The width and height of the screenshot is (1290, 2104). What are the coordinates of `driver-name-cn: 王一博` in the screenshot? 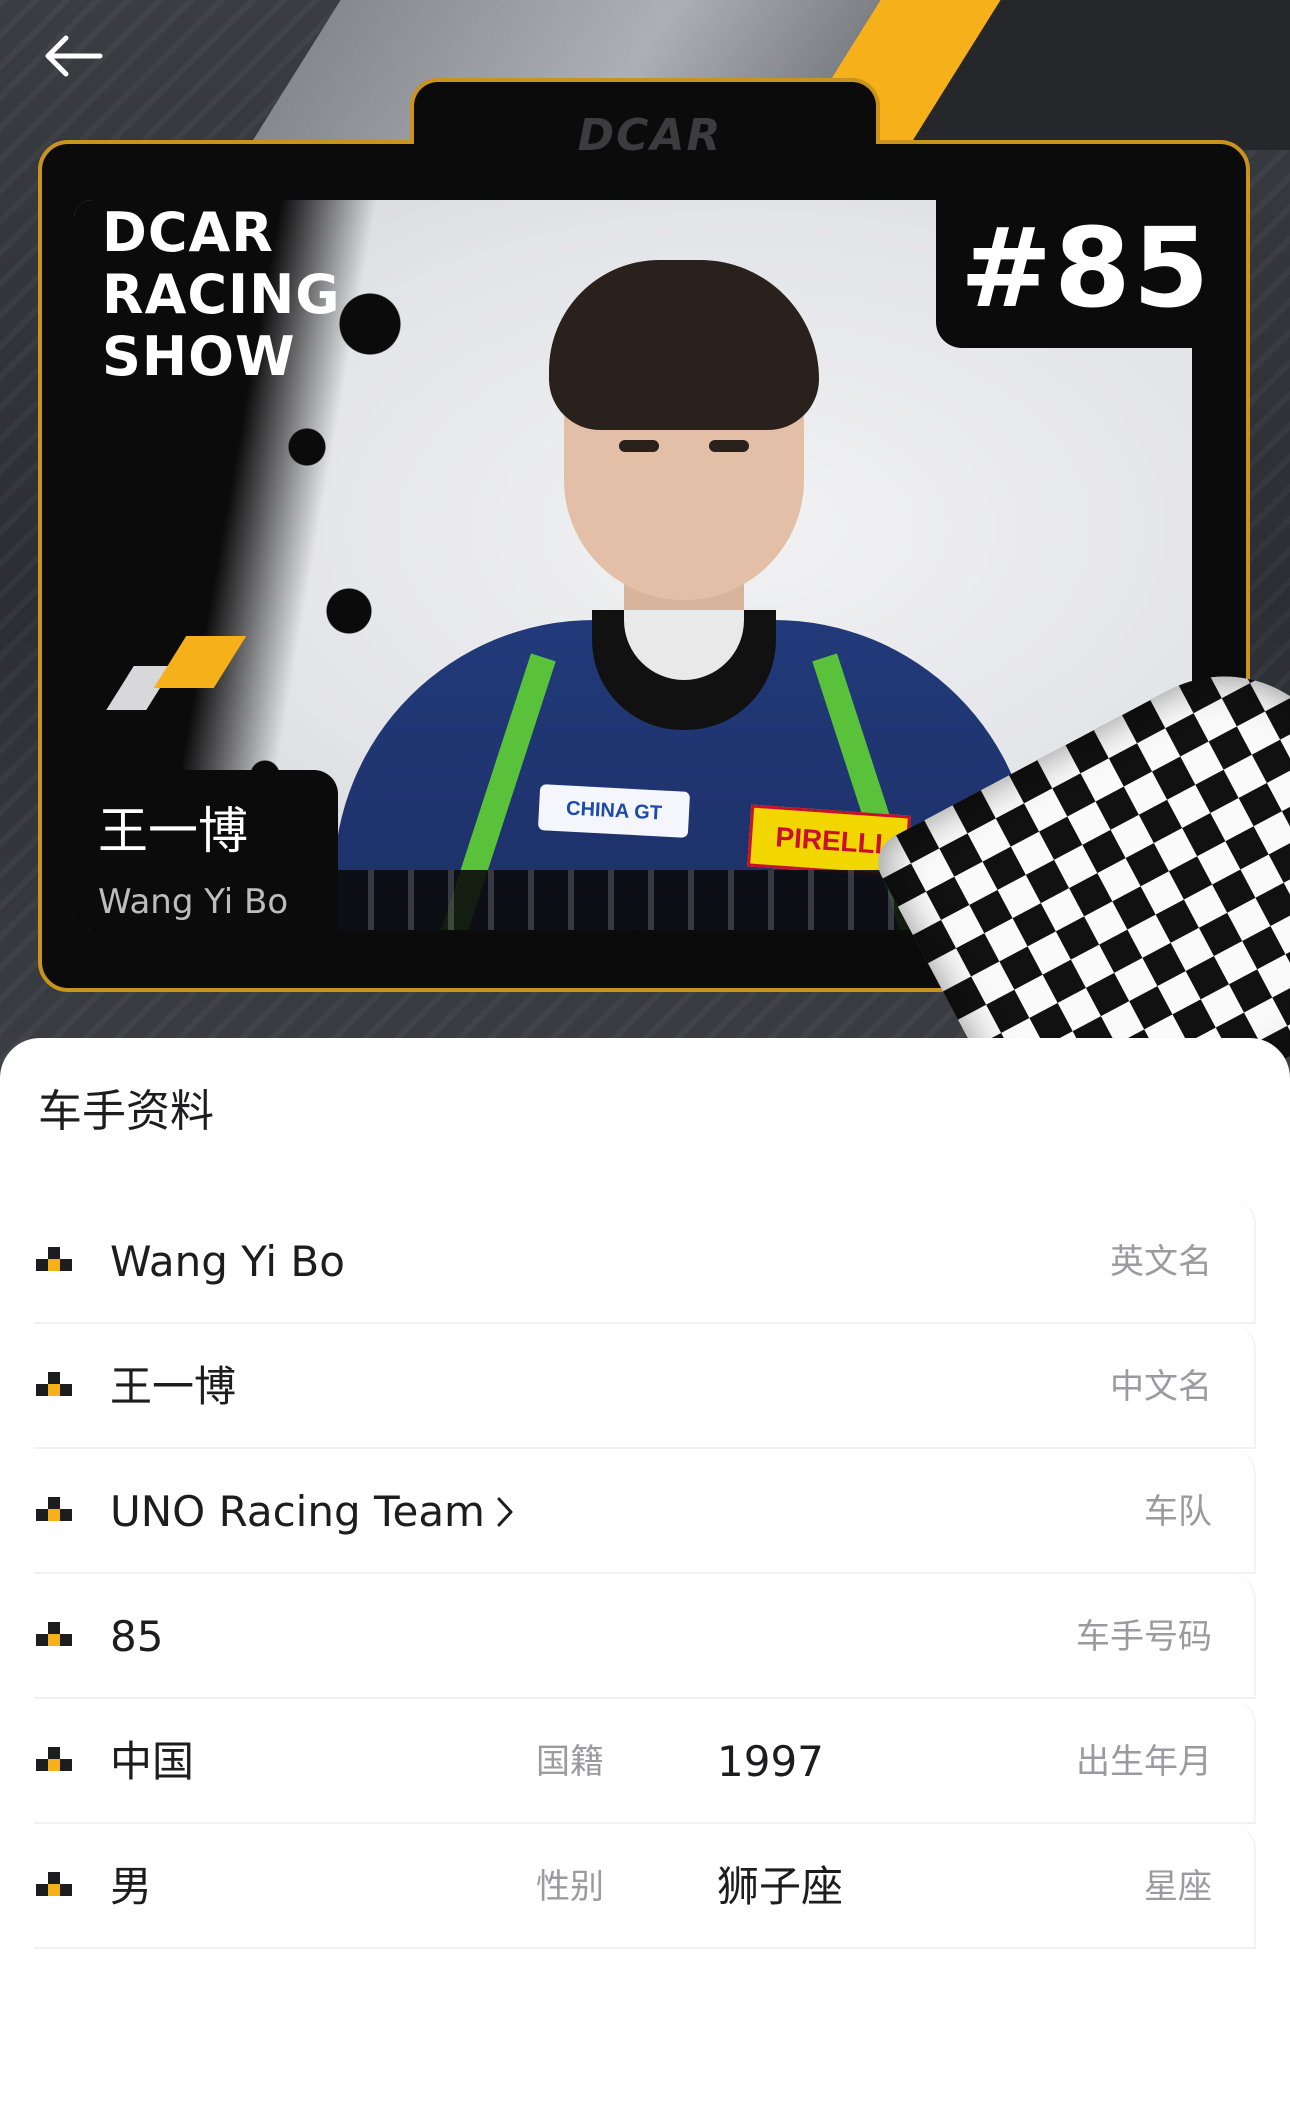 It's located at (173, 831).